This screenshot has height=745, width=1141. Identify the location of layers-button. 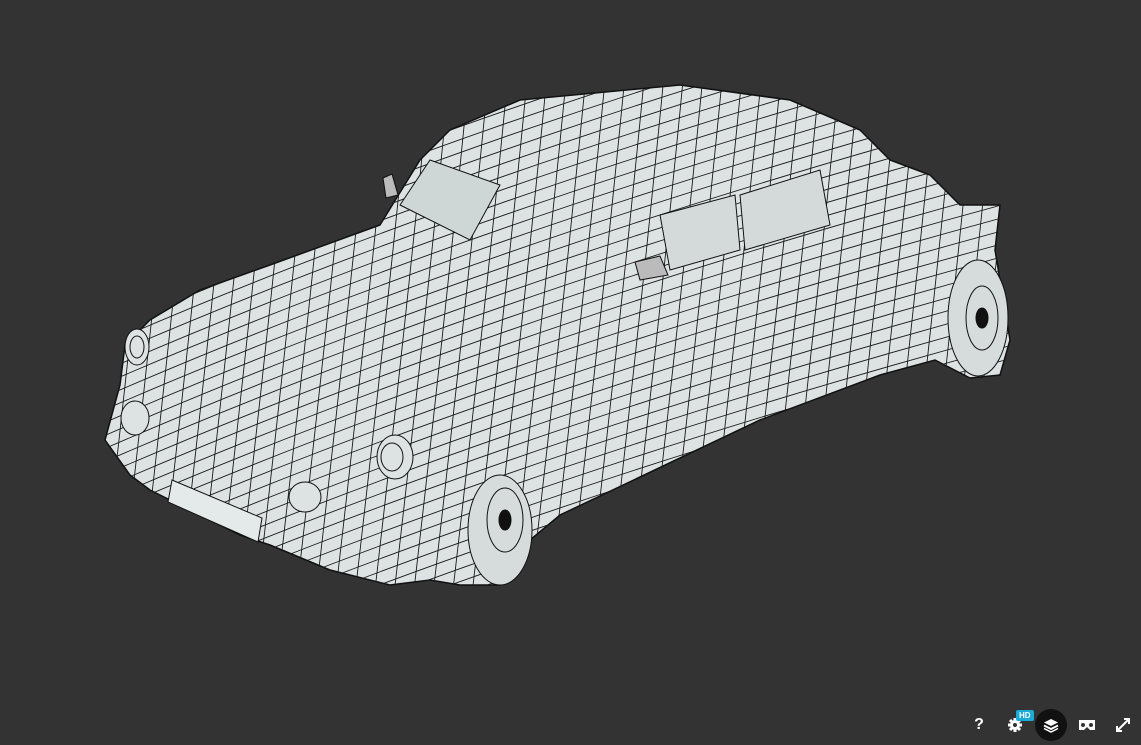
(1051, 725).